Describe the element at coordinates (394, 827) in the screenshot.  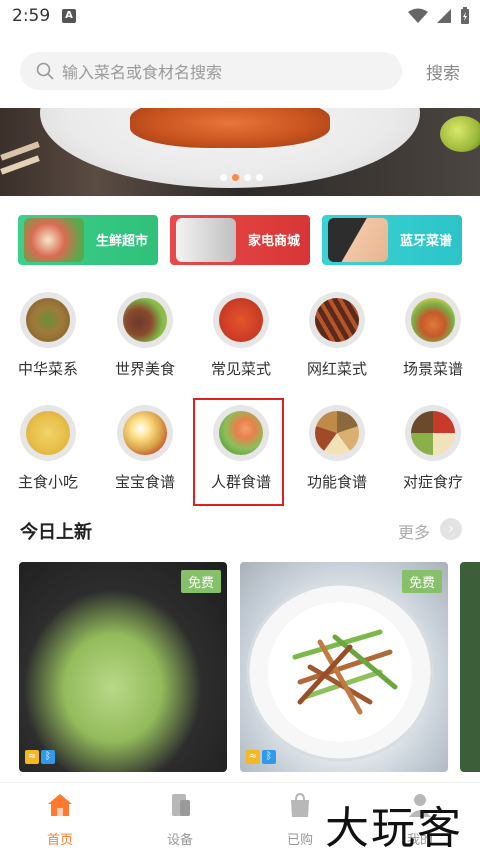
I see `watermark-logo: 大玩客` at that location.